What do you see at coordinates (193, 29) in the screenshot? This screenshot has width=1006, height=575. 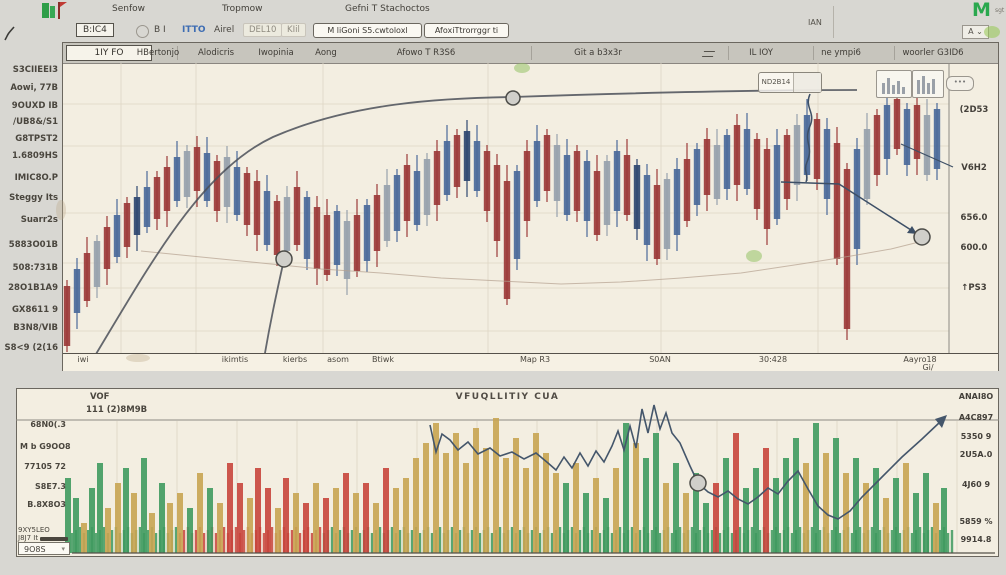 I see `toolbar-button: ITTO` at bounding box center [193, 29].